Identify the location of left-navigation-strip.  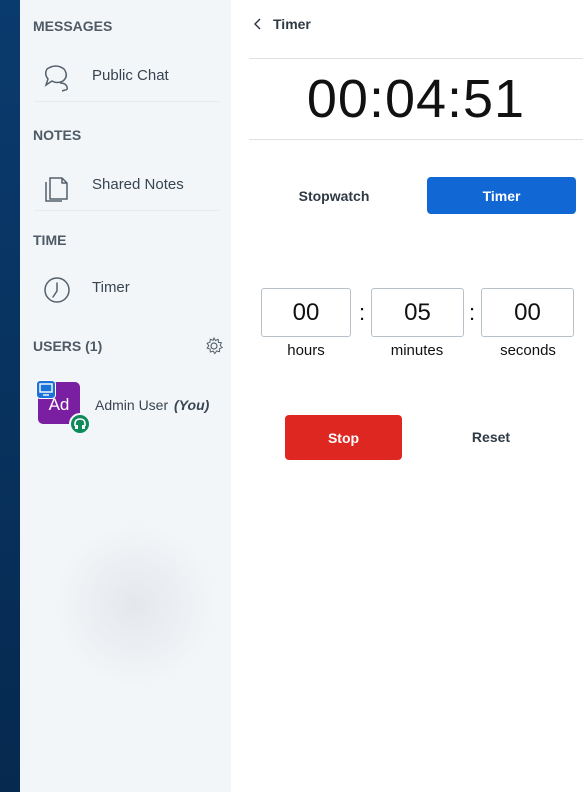
(10, 396).